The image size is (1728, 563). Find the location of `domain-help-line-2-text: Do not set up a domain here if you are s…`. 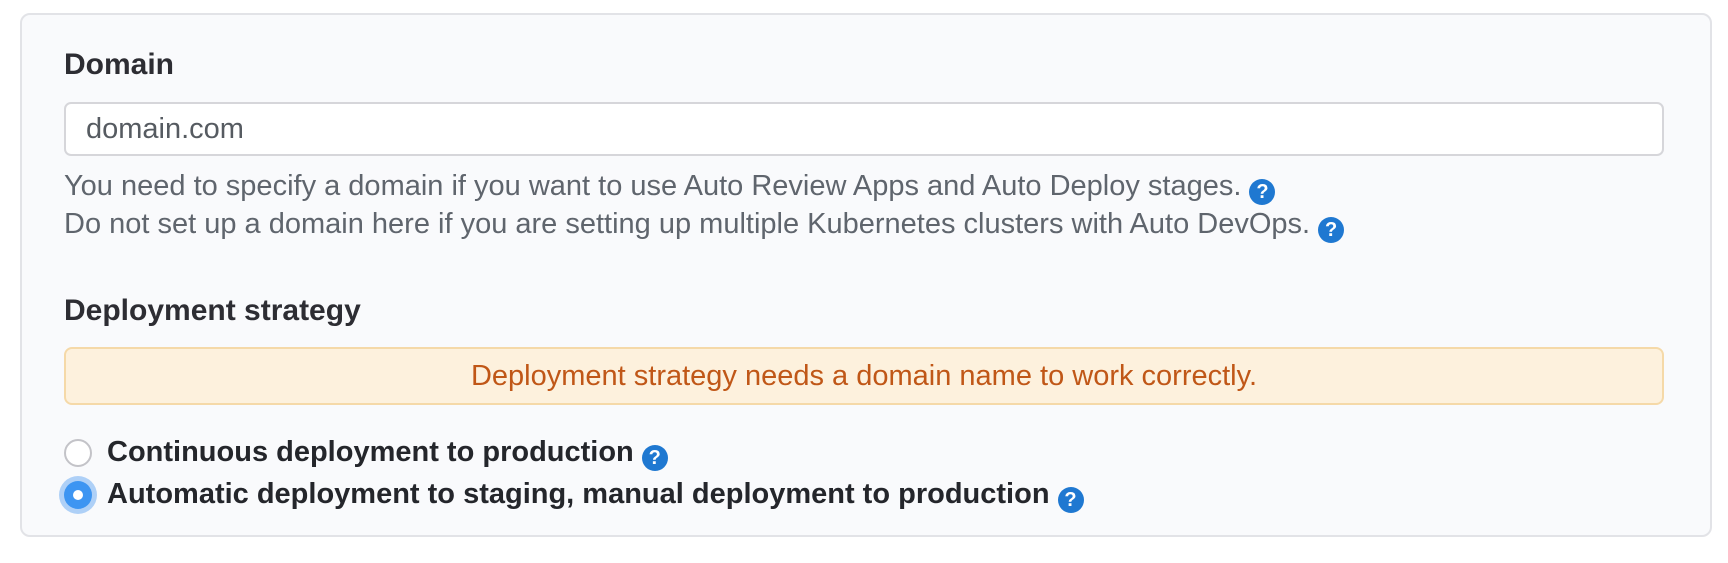

domain-help-line-2-text: Do not set up a domain here if you are s… is located at coordinates (687, 224).